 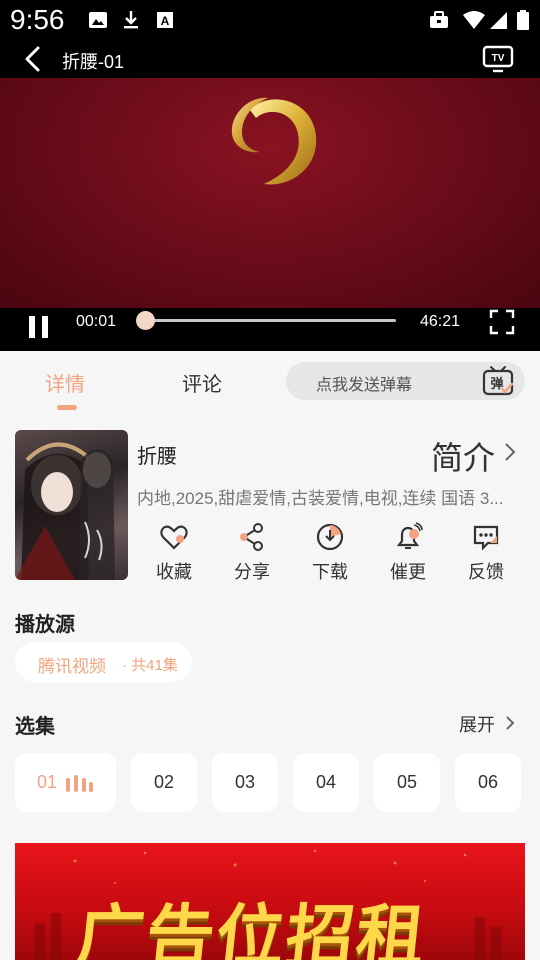 I want to click on svg-text: TV, so click(x=498, y=58).